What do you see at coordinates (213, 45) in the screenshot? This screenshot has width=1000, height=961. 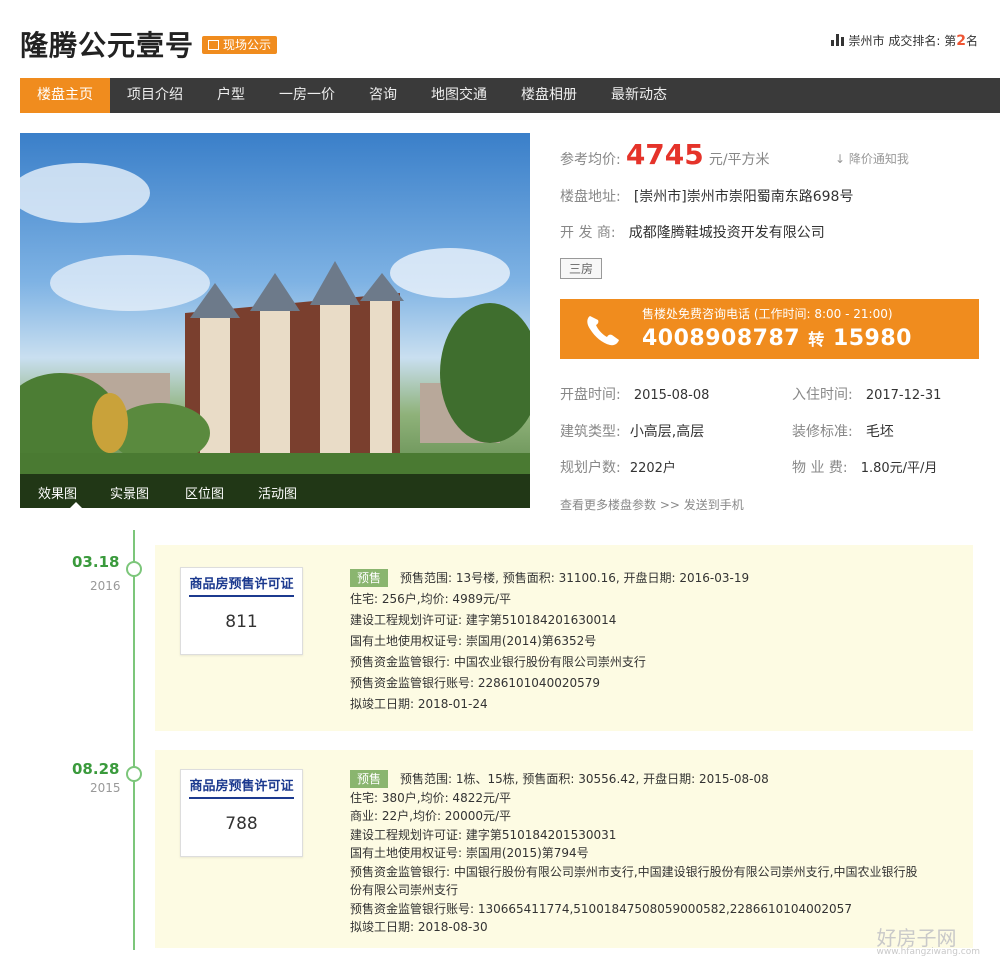 I see `notice-icon` at bounding box center [213, 45].